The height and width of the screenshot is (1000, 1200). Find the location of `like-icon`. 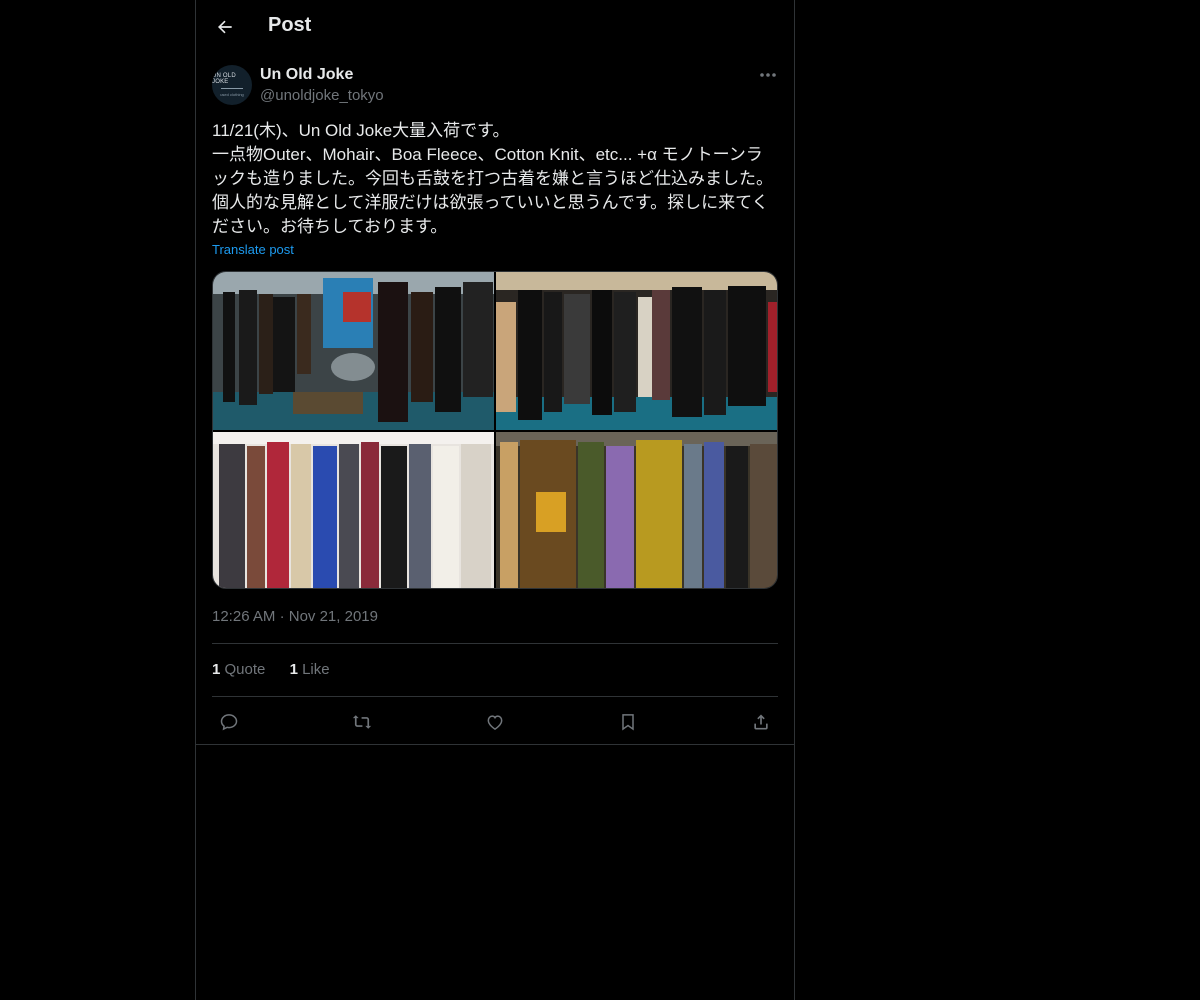

like-icon is located at coordinates (495, 722).